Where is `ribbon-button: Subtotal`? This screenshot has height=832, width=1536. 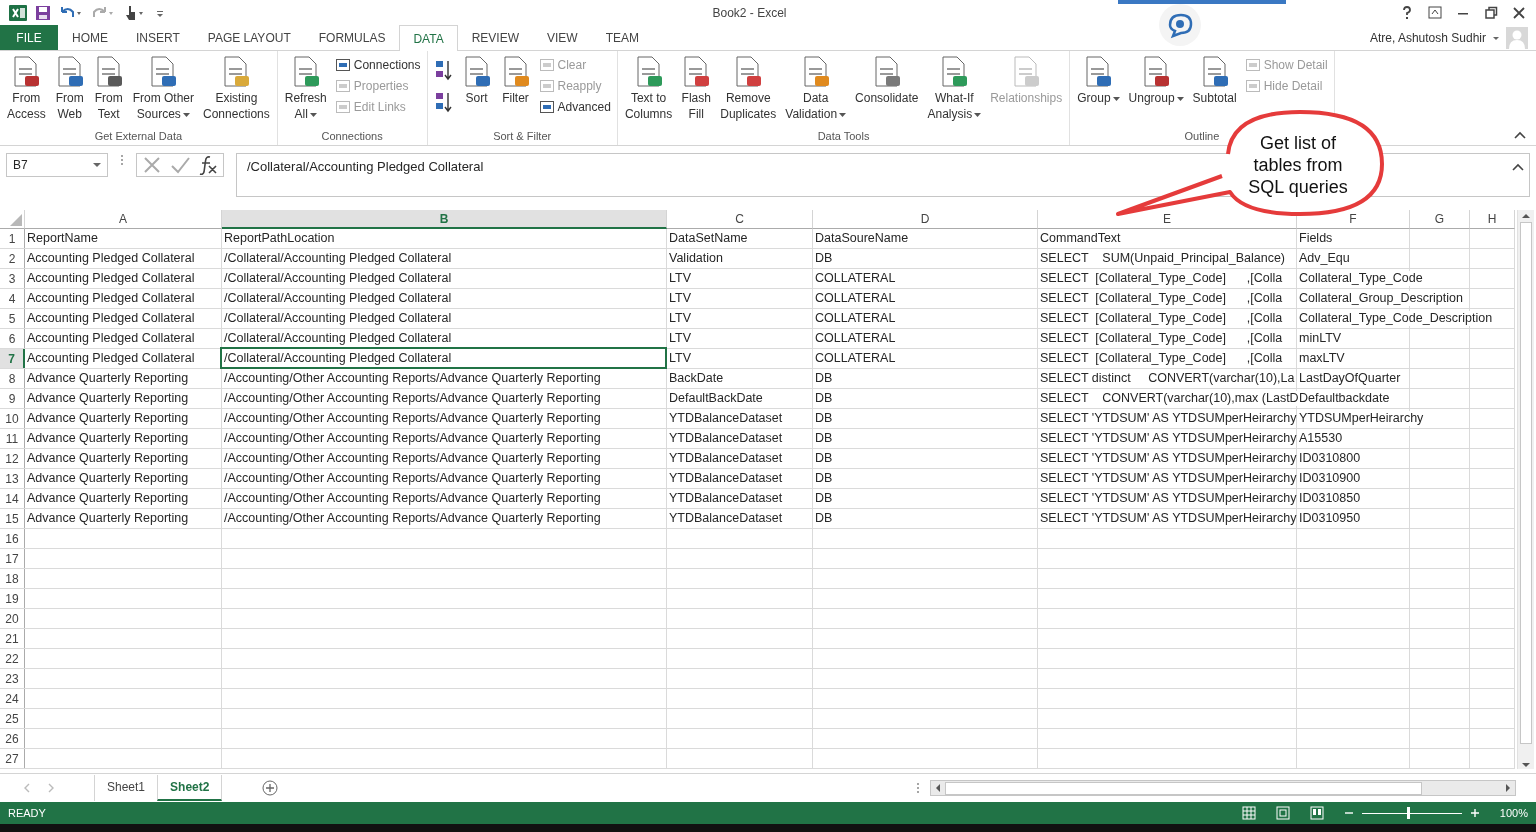
ribbon-button: Subtotal is located at coordinates (1214, 81).